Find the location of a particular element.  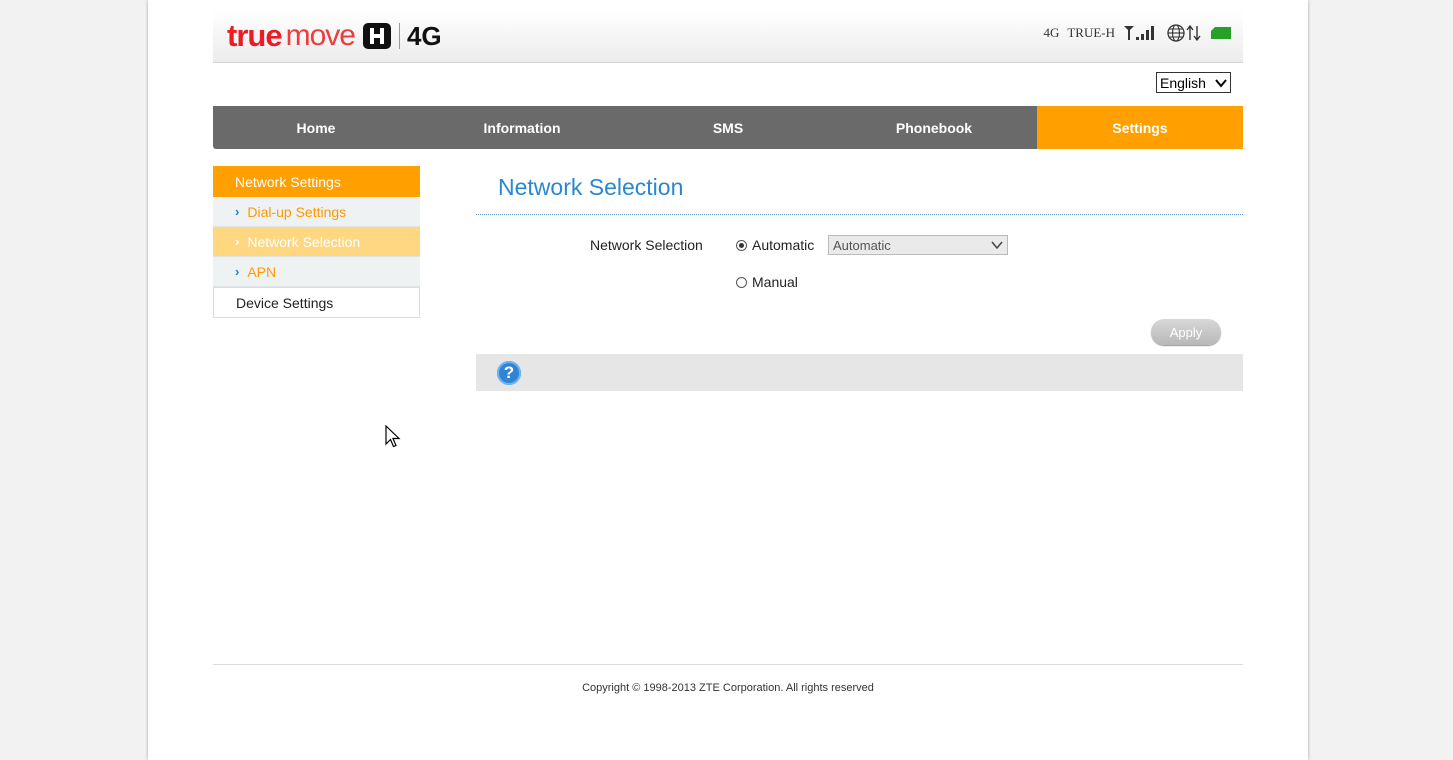

truemove-logo: true move 4G is located at coordinates (334, 36).